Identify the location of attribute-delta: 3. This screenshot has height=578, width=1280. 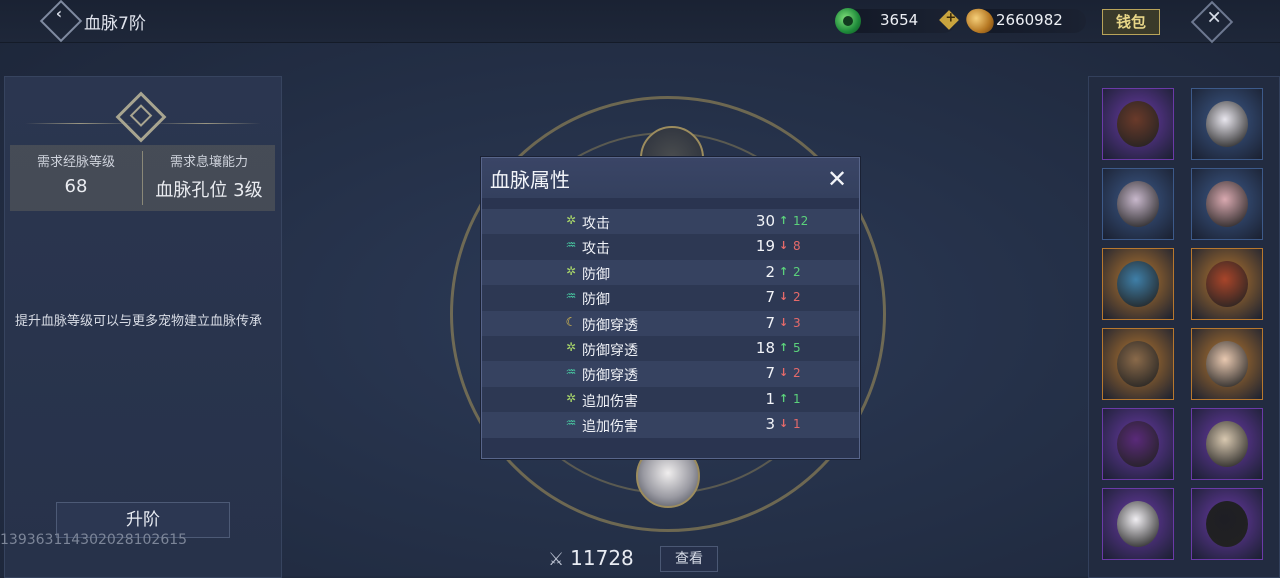
(797, 322).